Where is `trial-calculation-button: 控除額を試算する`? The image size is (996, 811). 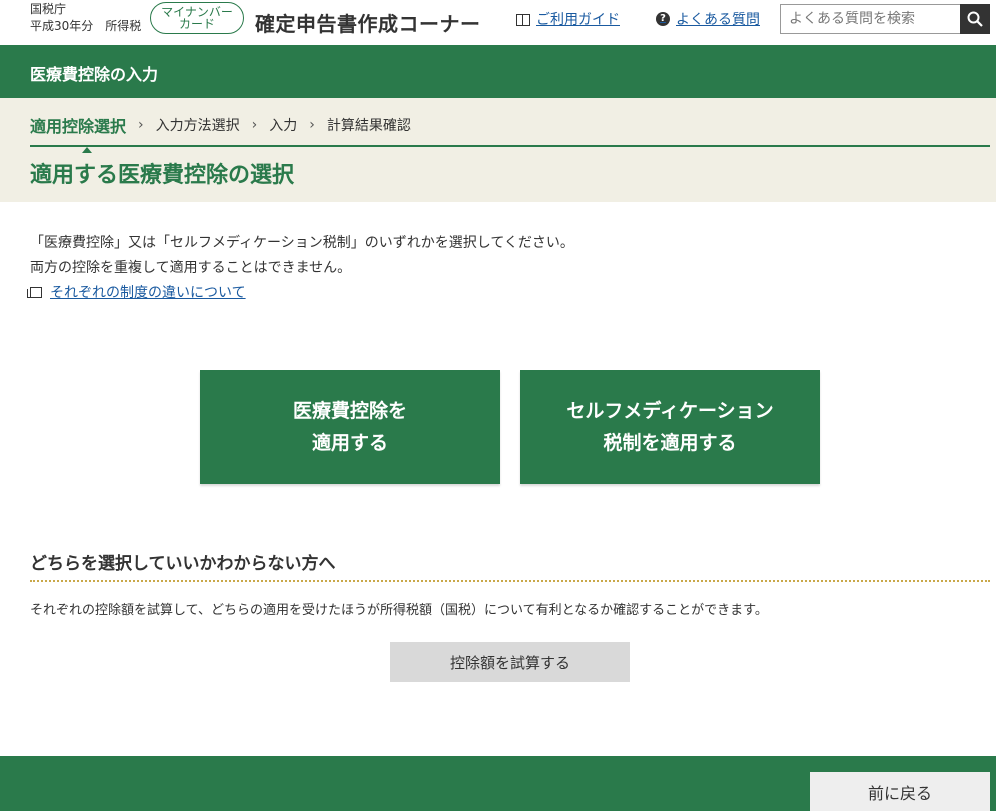
trial-calculation-button: 控除額を試算する is located at coordinates (510, 662).